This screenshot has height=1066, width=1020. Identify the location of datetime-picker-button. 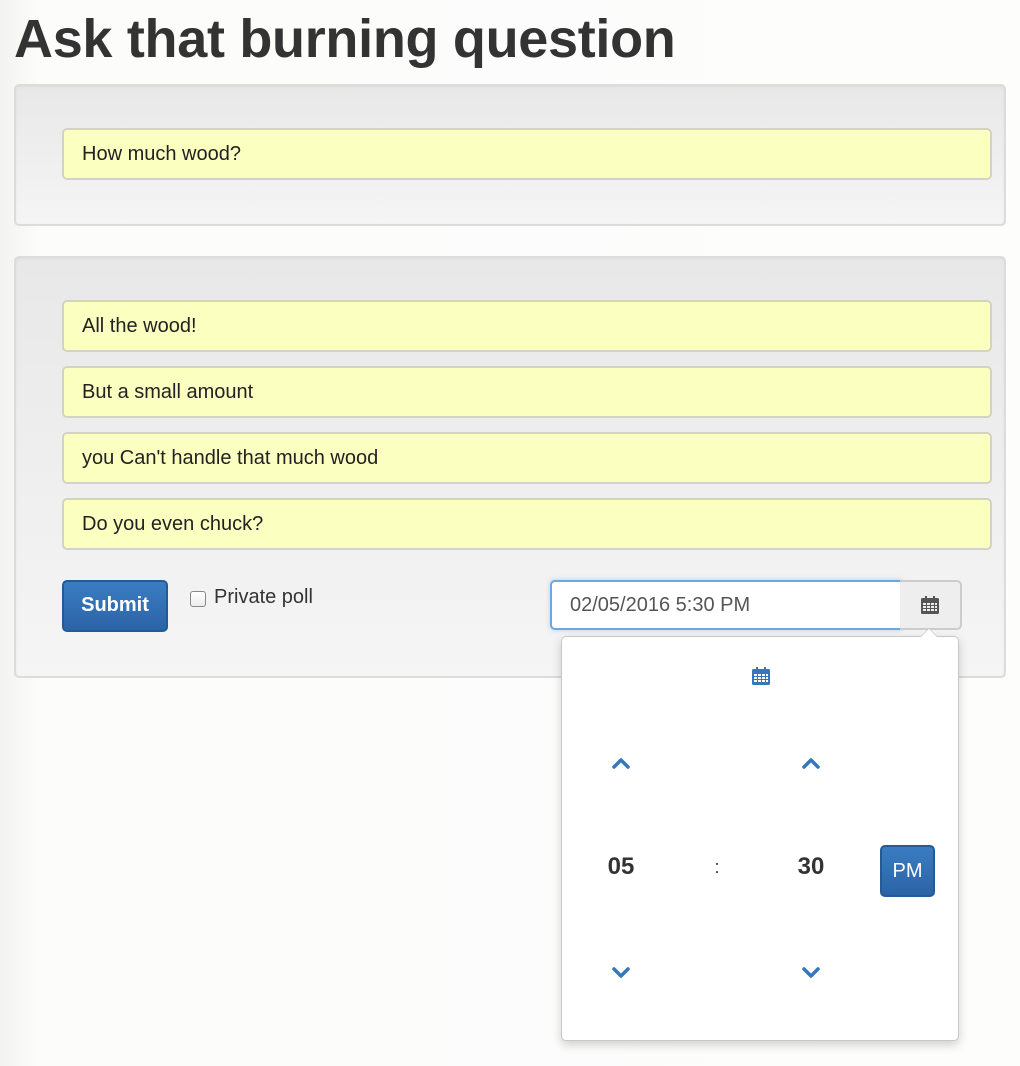
(931, 605).